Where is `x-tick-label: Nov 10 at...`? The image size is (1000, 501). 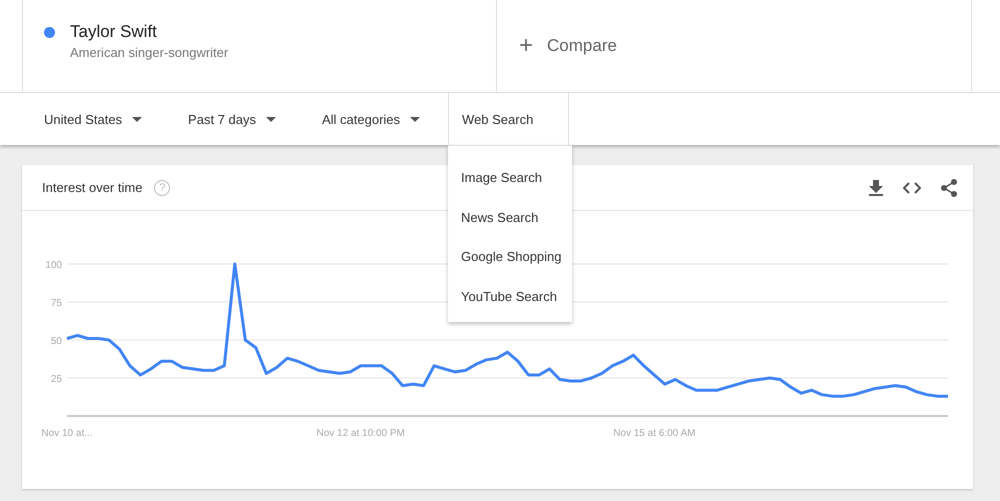 x-tick-label: Nov 10 at... is located at coordinates (67, 433).